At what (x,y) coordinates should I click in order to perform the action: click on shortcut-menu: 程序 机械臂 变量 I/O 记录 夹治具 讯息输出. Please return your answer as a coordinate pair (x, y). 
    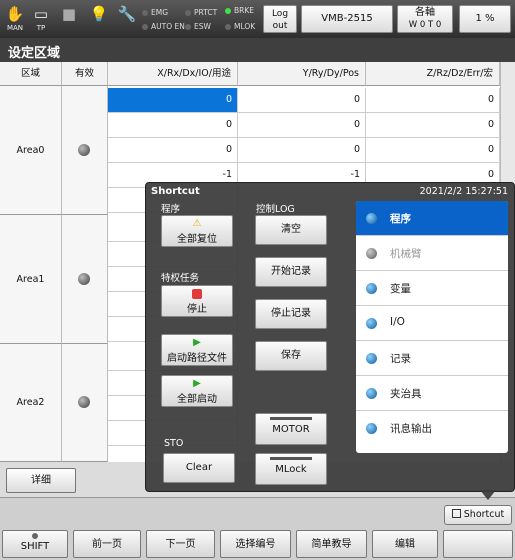
    Looking at the image, I should click on (432, 327).